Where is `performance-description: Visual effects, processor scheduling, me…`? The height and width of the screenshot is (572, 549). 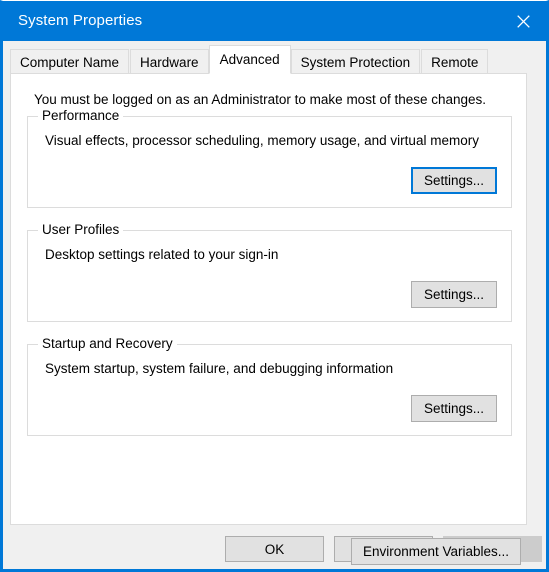
performance-description: Visual effects, processor scheduling, me… is located at coordinates (262, 140).